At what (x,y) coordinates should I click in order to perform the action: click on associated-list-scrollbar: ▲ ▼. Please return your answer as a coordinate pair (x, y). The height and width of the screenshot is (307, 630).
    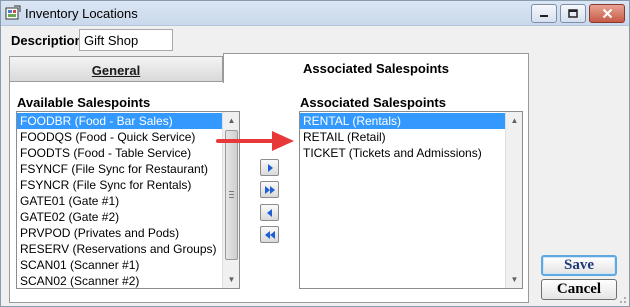
    Looking at the image, I should click on (513, 200).